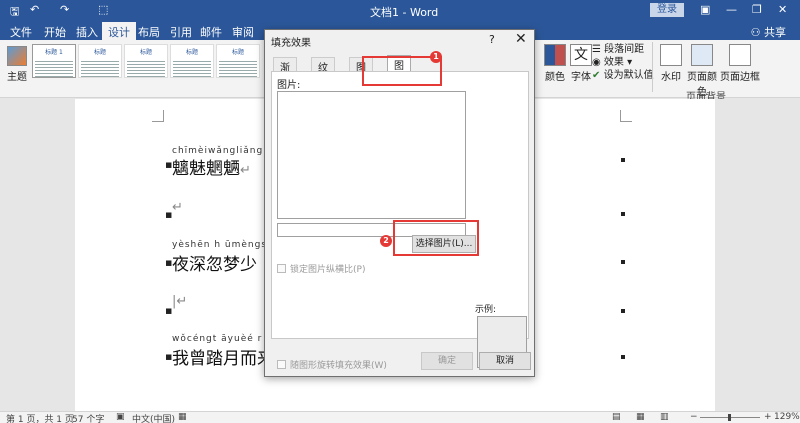  Describe the element at coordinates (613, 62) in the screenshot. I see `effects-label: 效果` at that location.